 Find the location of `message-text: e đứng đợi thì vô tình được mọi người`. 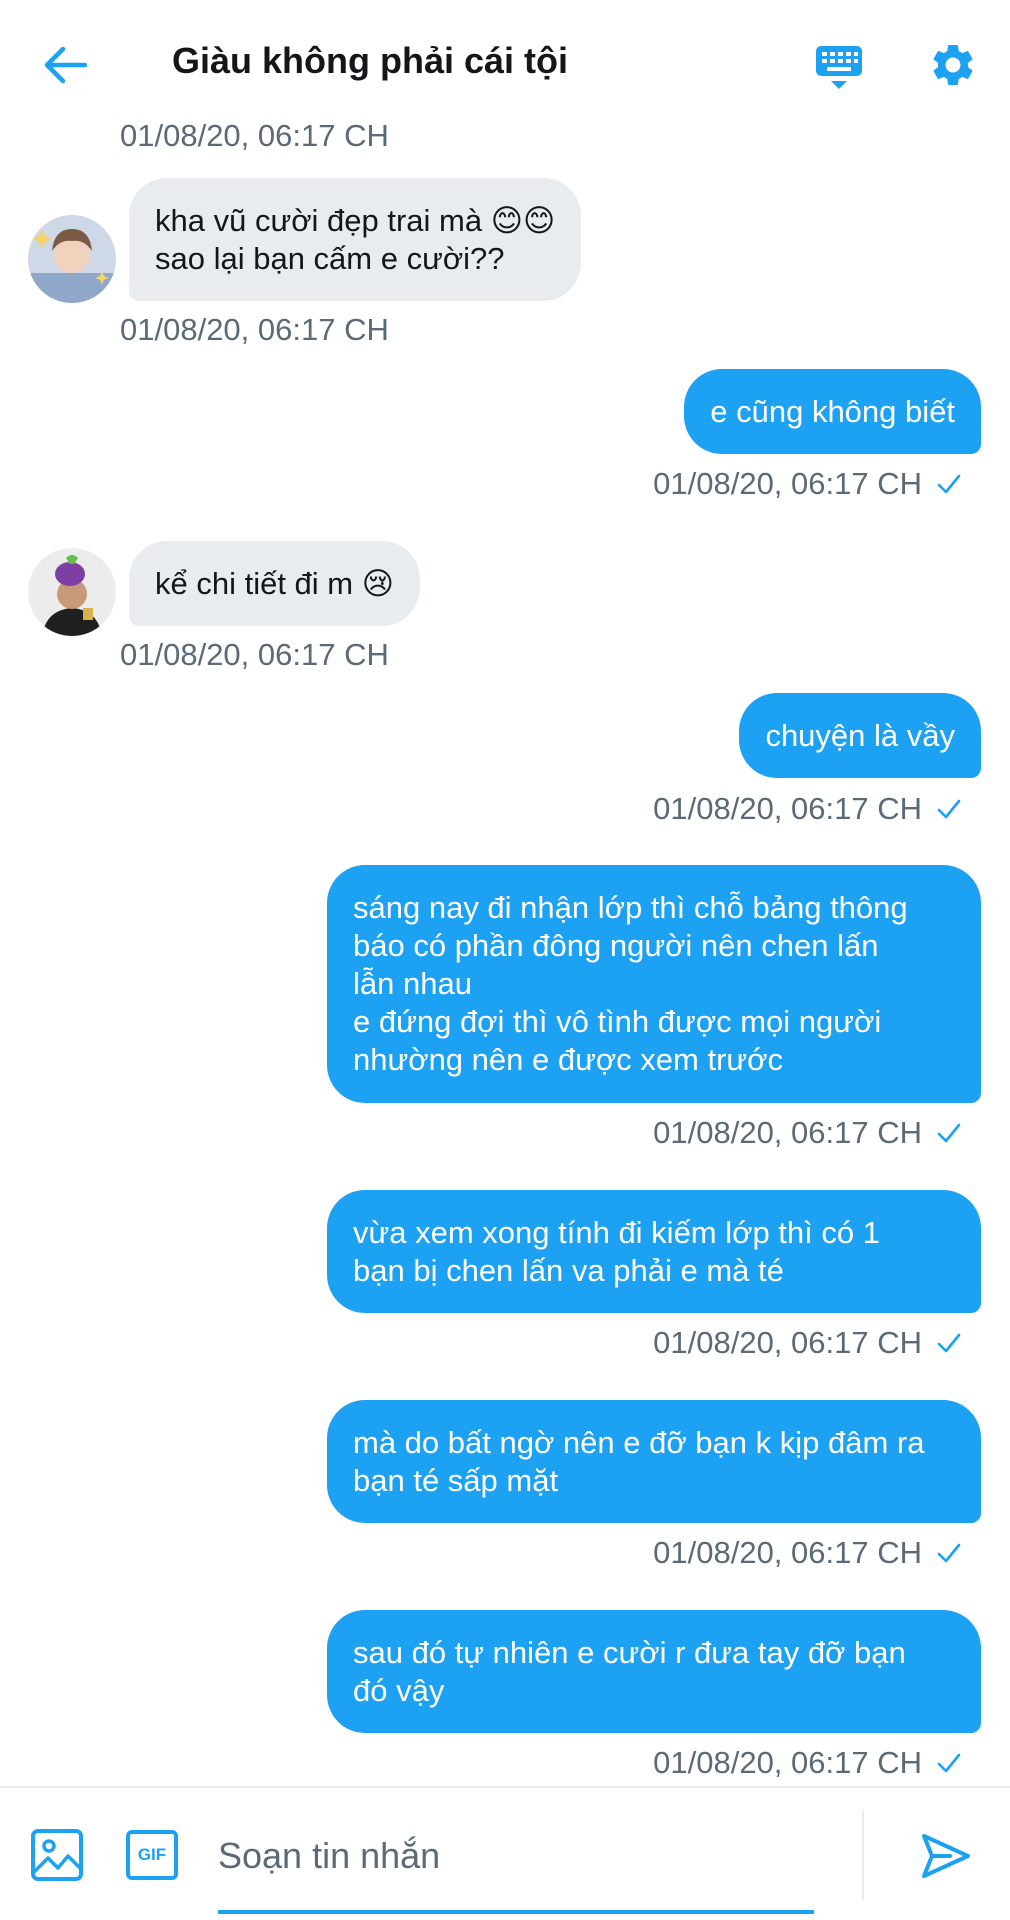

message-text: e đứng đợi thì vô tình được mọi người is located at coordinates (617, 1021).